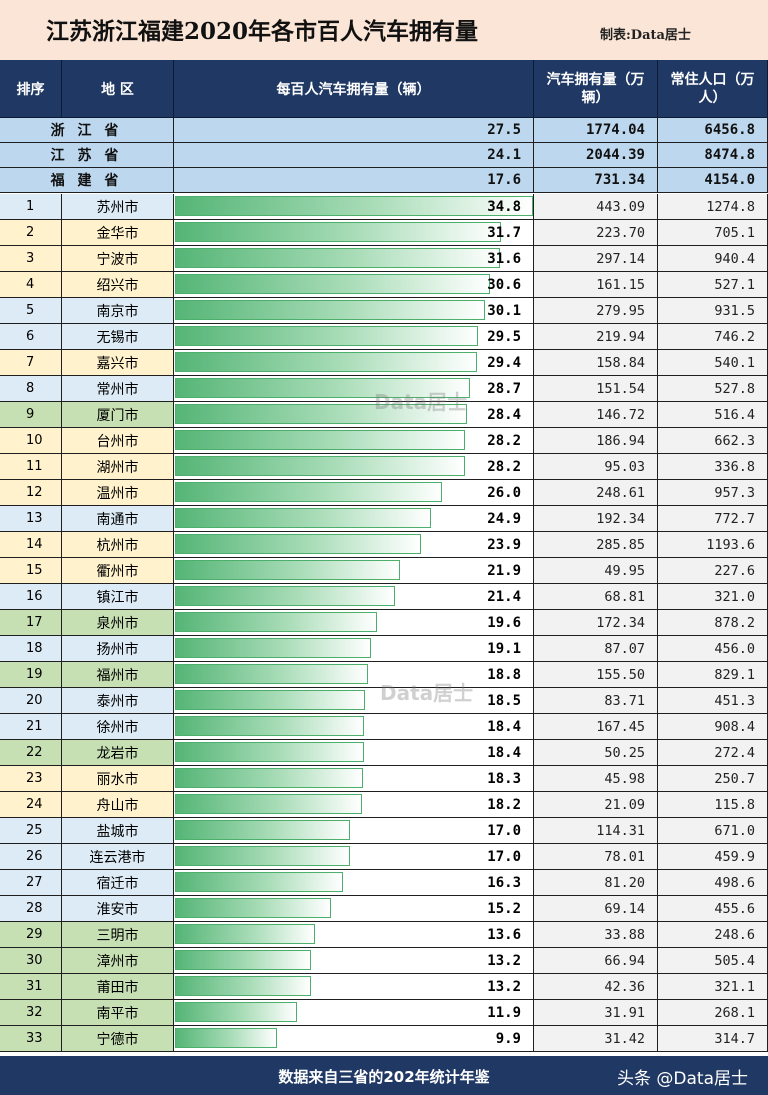 The image size is (768, 1095). Describe the element at coordinates (713, 805) in the screenshot. I see `pop-cell: 115.8` at that location.